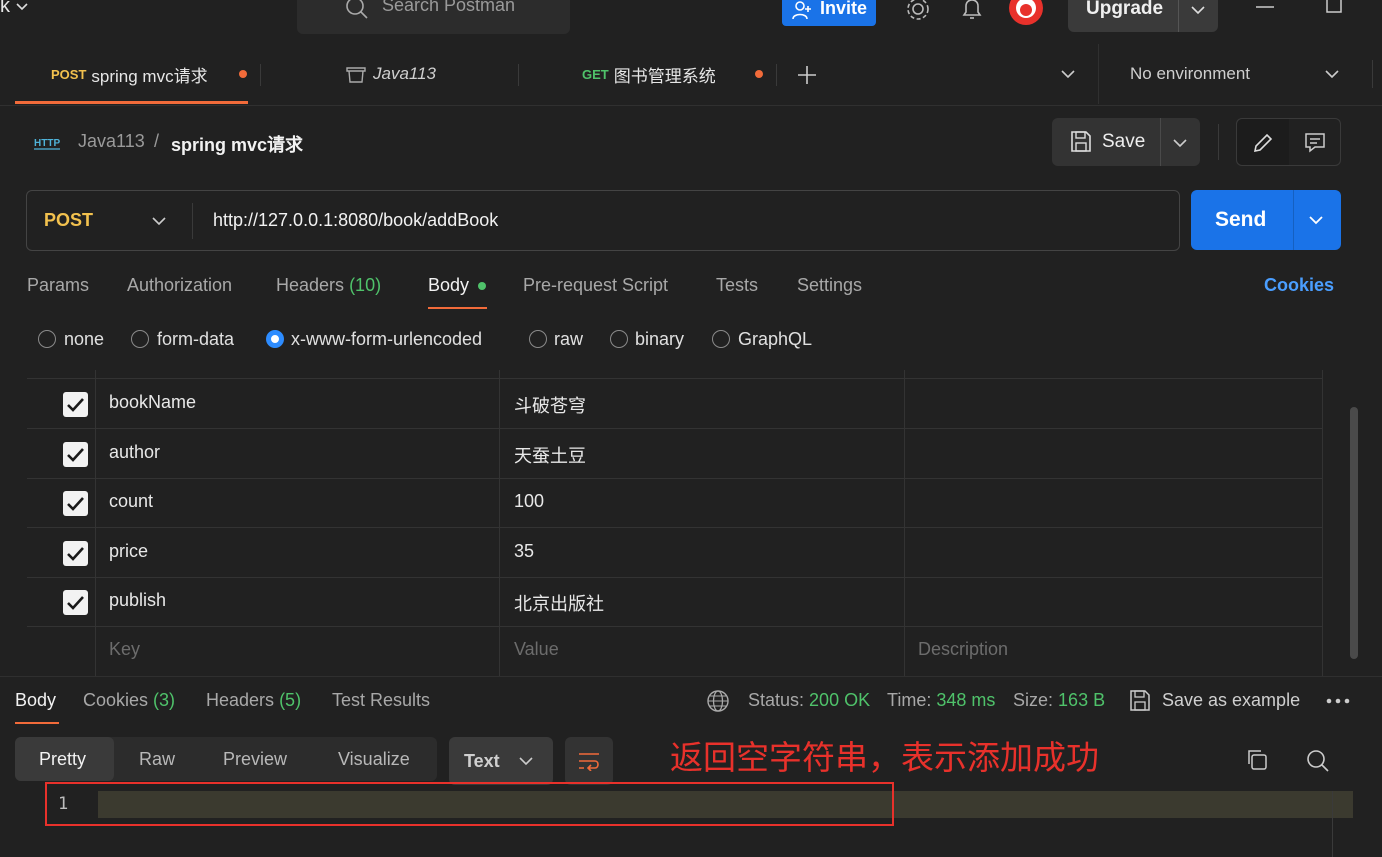  I want to click on tab-spring-mvc: POST spring mvc请求, so click(129, 74).